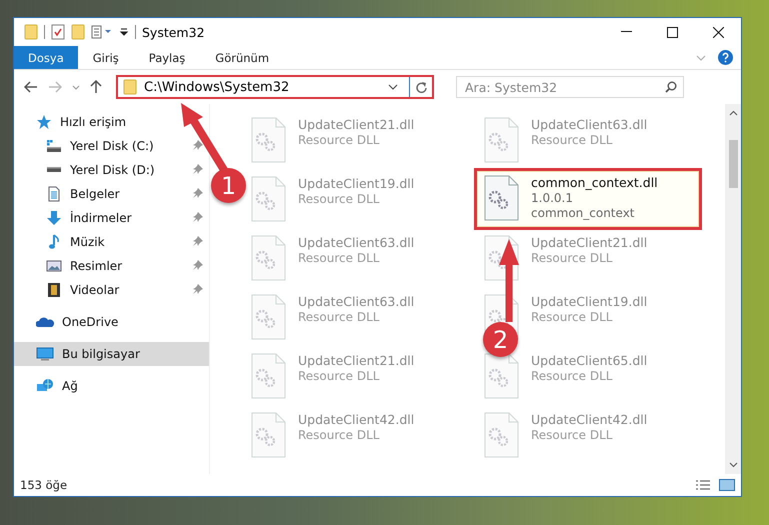 Image resolution: width=769 pixels, height=525 pixels. Describe the element at coordinates (54, 218) in the screenshot. I see `download-icon` at that location.